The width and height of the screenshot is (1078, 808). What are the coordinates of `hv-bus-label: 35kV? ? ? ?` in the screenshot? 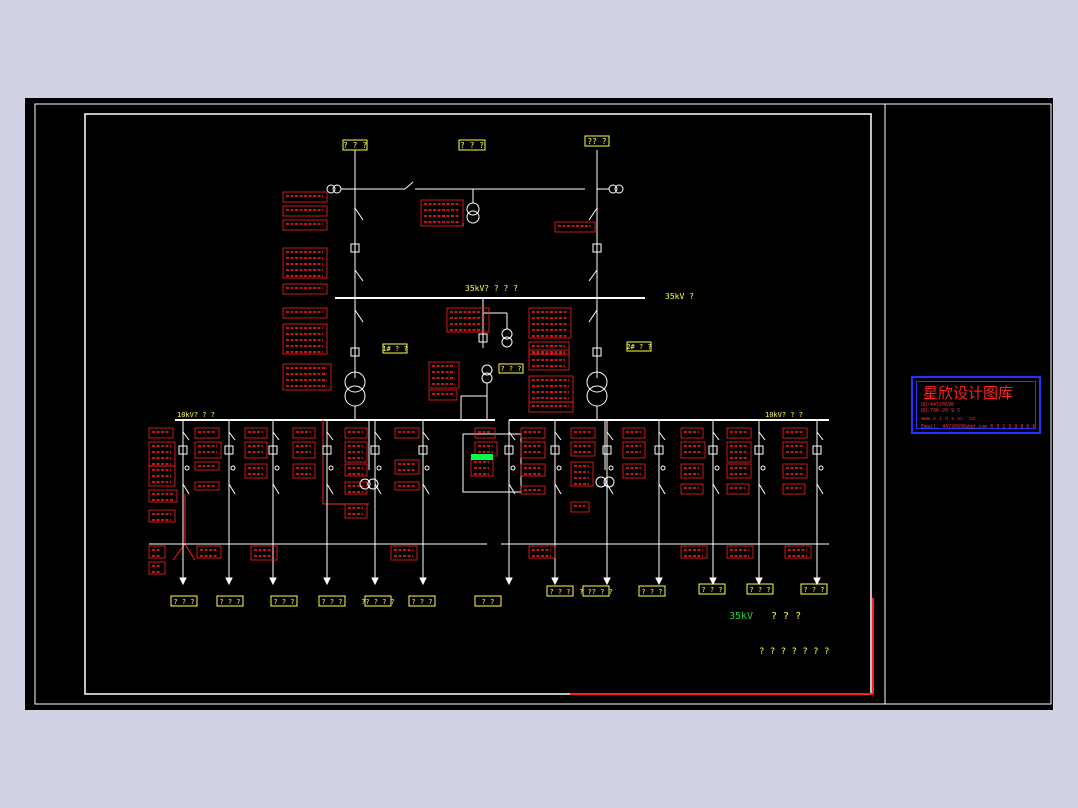 It's located at (491, 288).